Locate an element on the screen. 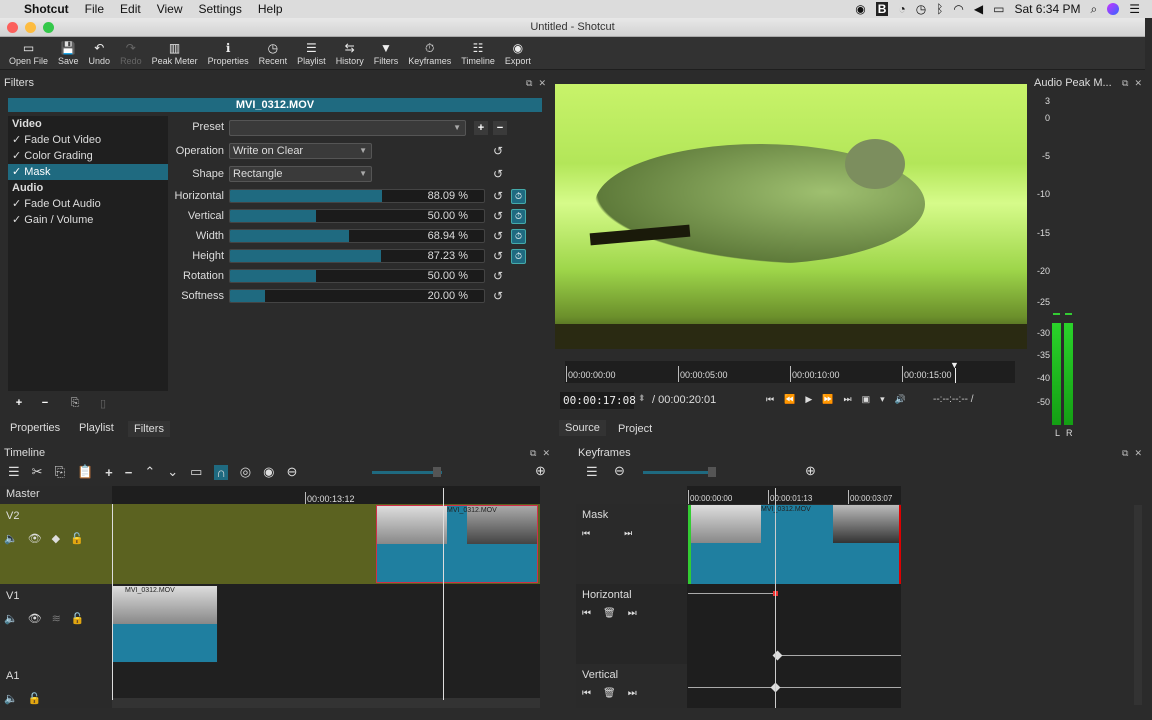  rewind-icon: ⏪ is located at coordinates (789, 399).